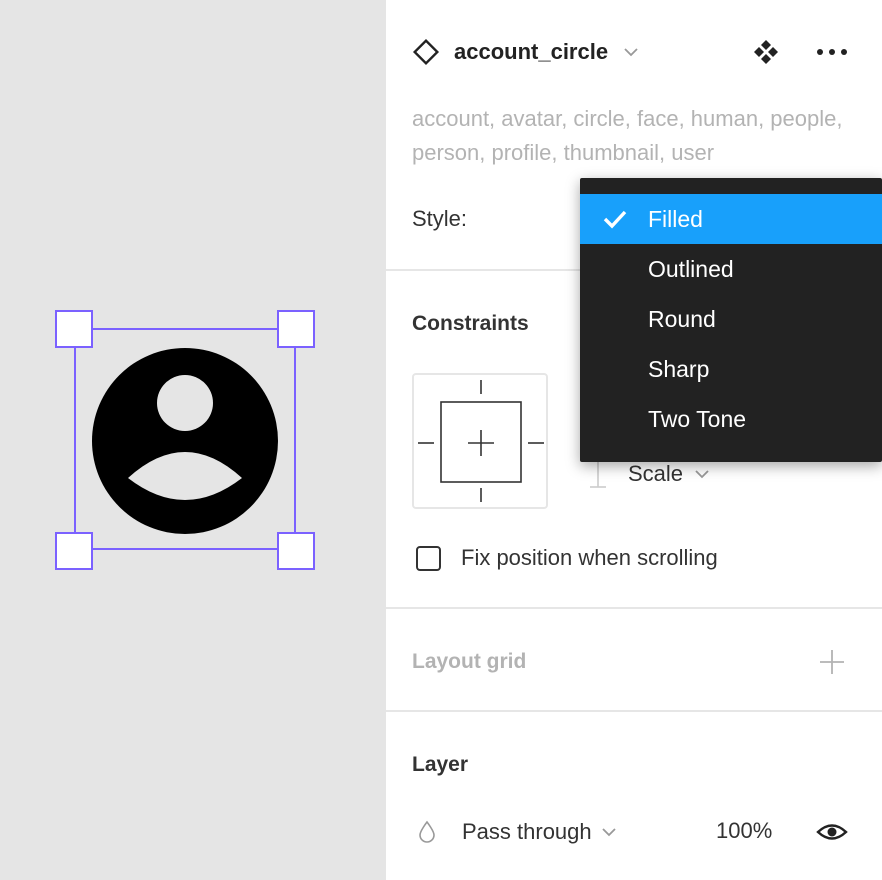 This screenshot has width=882, height=880. I want to click on style-option-round: Round, so click(731, 319).